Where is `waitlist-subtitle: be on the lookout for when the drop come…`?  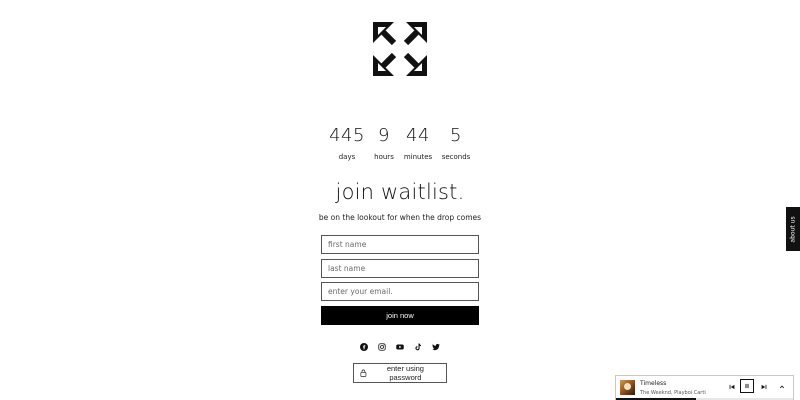
waitlist-subtitle: be on the lookout for when the drop come… is located at coordinates (400, 217).